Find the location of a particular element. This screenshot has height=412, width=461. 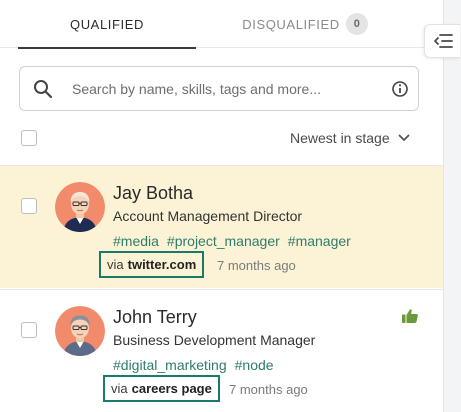

source-name: twitter.com is located at coordinates (162, 264).